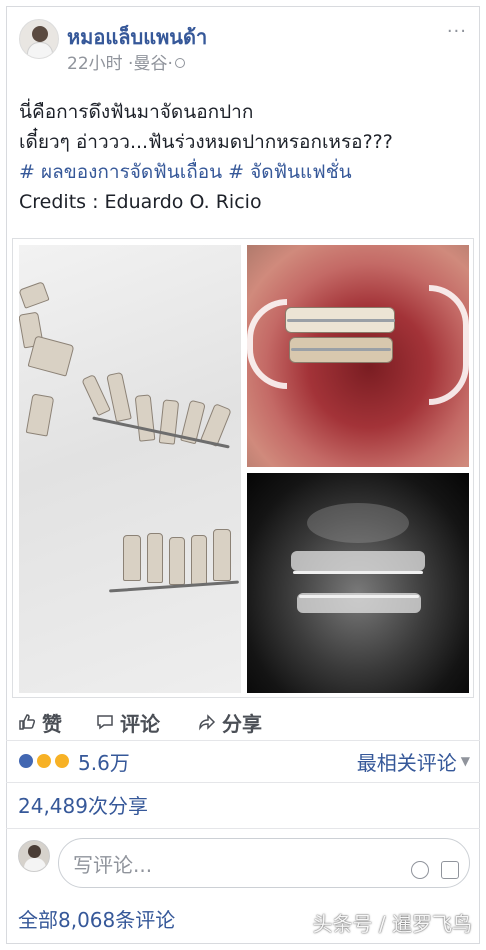  I want to click on smiley-icon, so click(420, 870).